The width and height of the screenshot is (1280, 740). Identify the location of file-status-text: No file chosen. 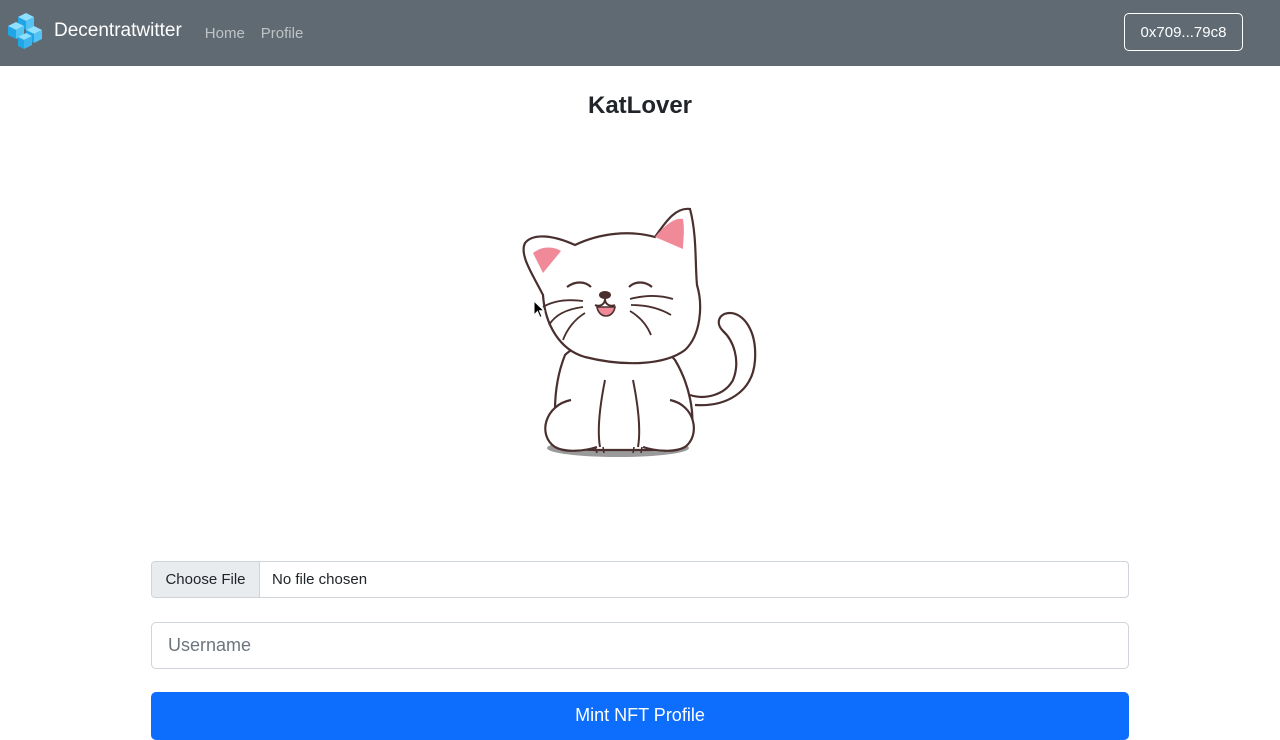
(320, 579).